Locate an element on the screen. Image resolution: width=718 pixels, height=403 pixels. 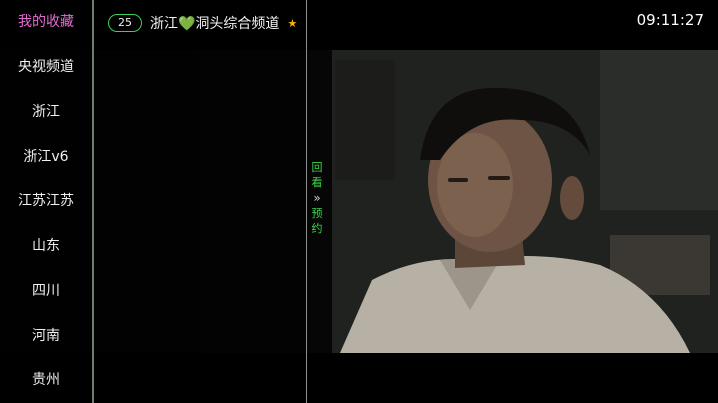
category-sidebar: 我的收藏 央视频道 浙江 浙江v6 江苏江苏 山东 四川 河南 贵州 is located at coordinates (46, 201).